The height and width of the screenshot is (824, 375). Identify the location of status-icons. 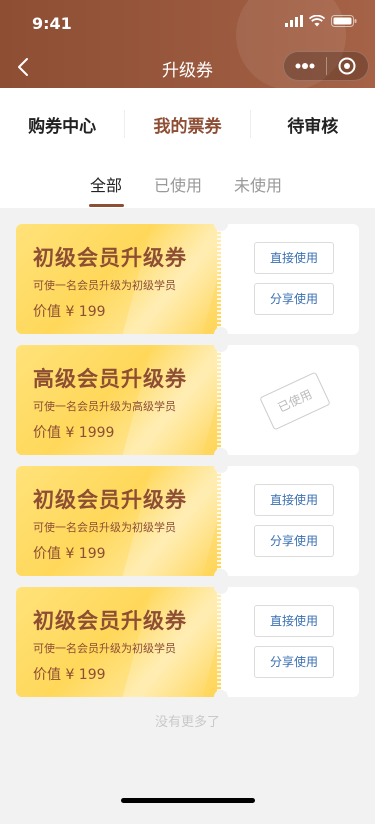
(321, 21).